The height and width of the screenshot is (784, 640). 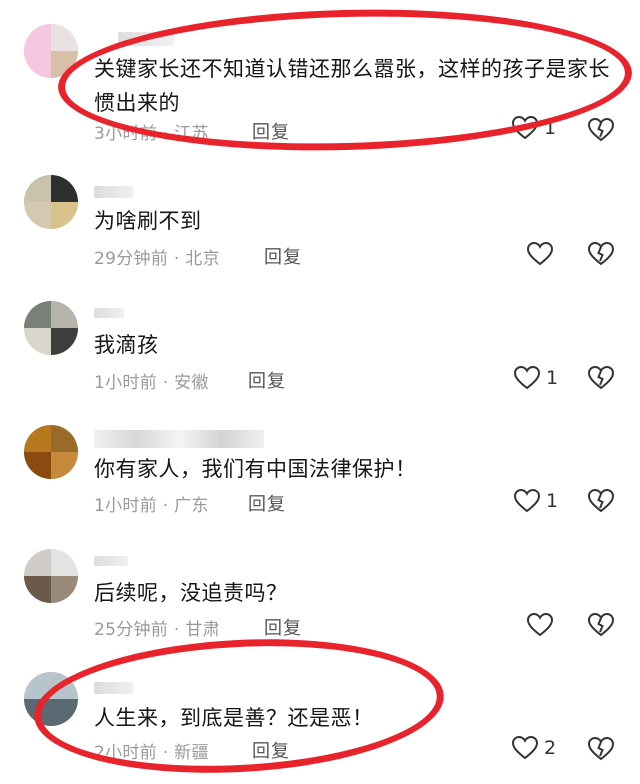 I want to click on comment-text: 后续呢，没追责吗？, so click(x=191, y=593).